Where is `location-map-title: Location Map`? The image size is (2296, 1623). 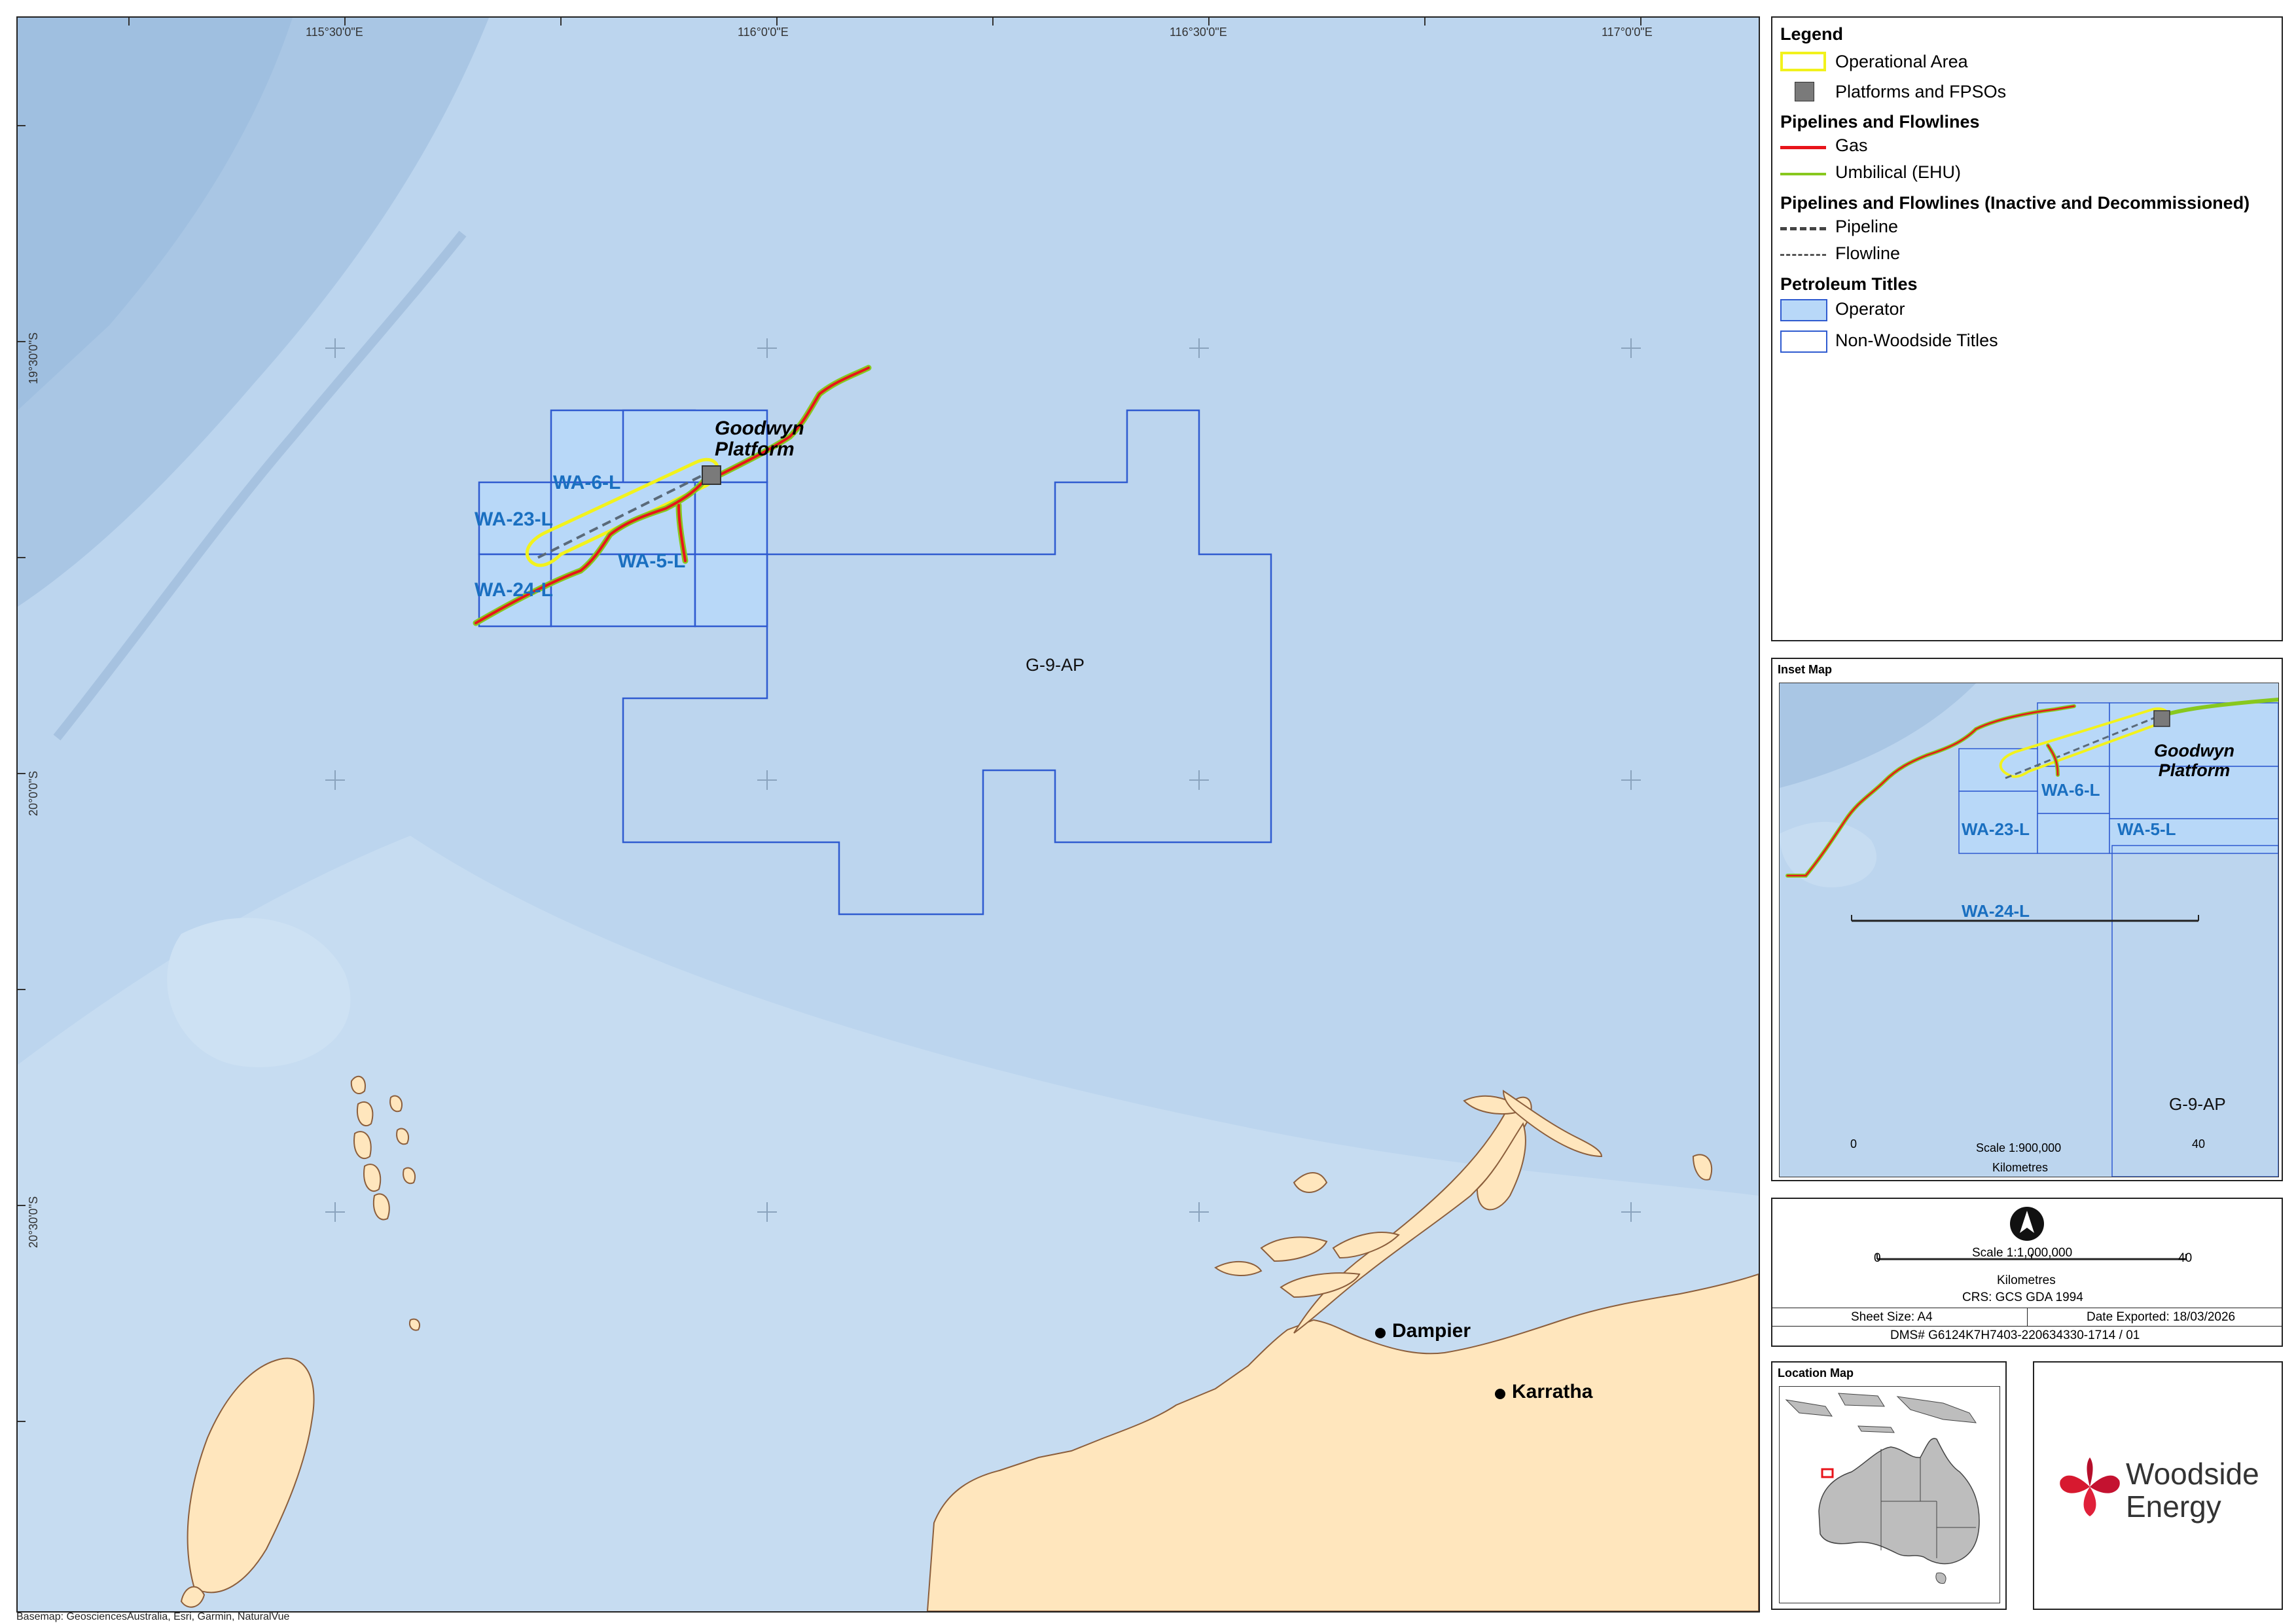 location-map-title: Location Map is located at coordinates (1816, 1373).